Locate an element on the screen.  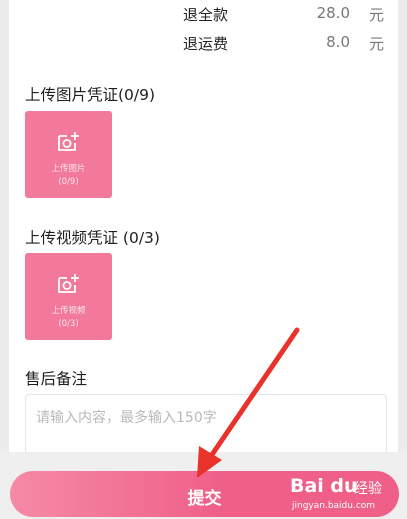
remarks-placeholder: 请输入内容，最多输入150字 is located at coordinates (126, 418).